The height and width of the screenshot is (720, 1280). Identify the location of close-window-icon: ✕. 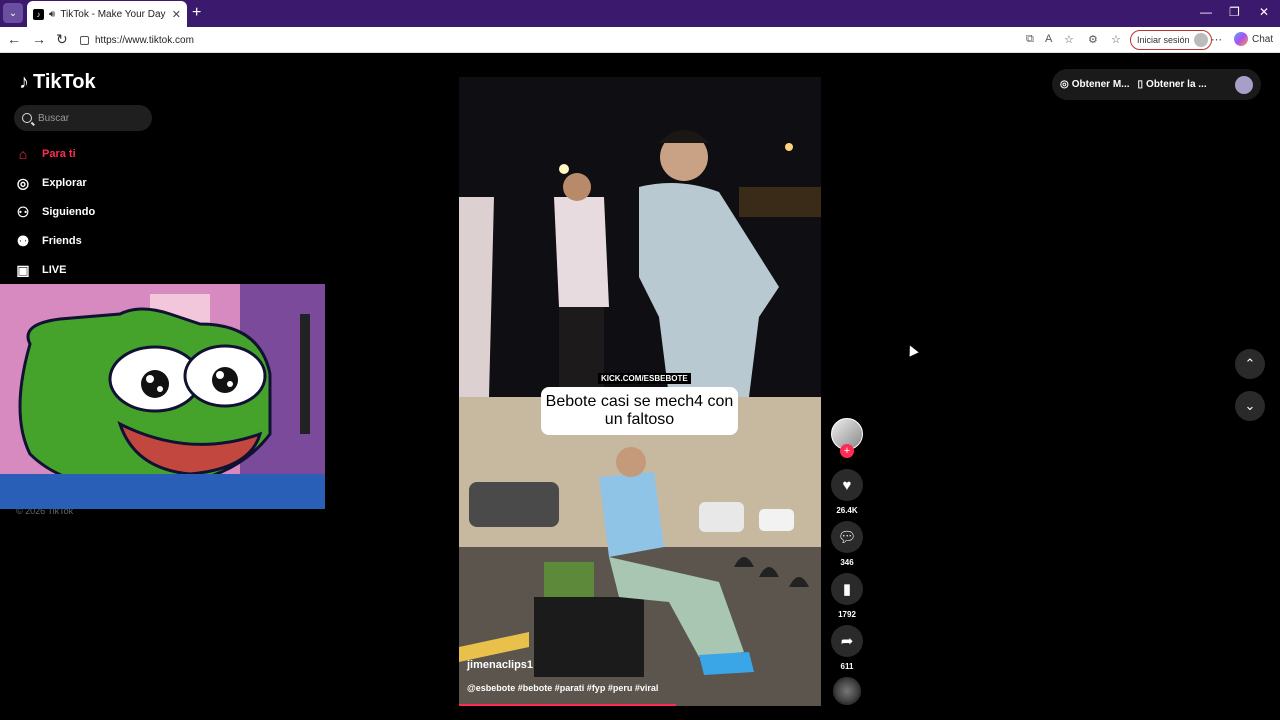
(1264, 12).